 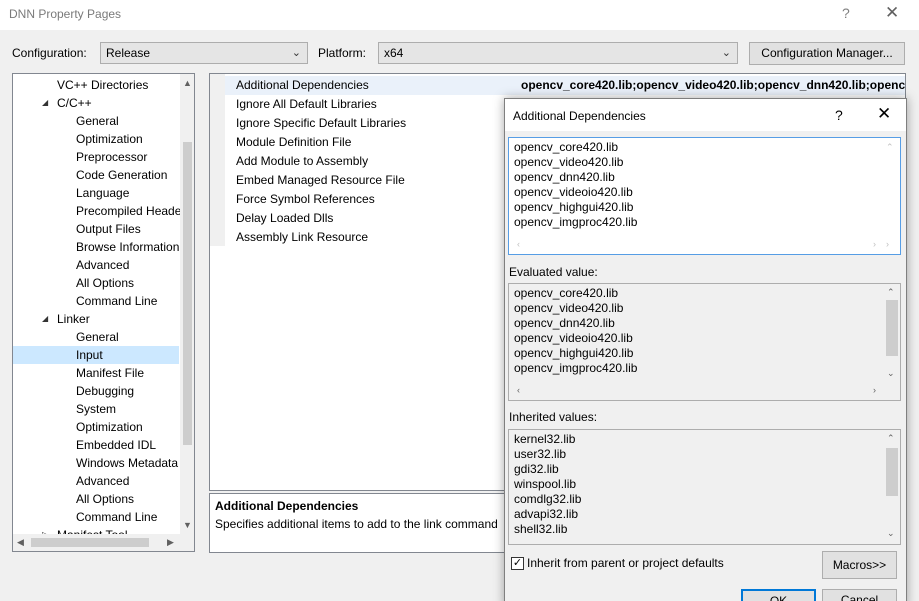 What do you see at coordinates (545, 484) in the screenshot?
I see `list-item: winspool.lib` at bounding box center [545, 484].